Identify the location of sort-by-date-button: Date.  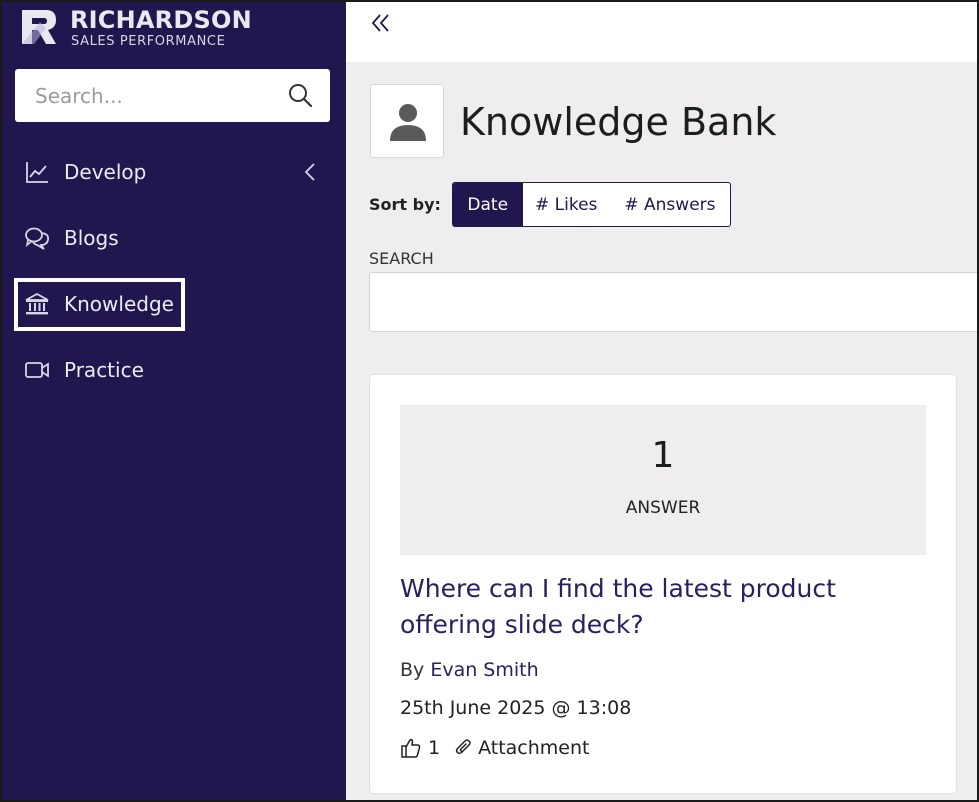
(488, 204).